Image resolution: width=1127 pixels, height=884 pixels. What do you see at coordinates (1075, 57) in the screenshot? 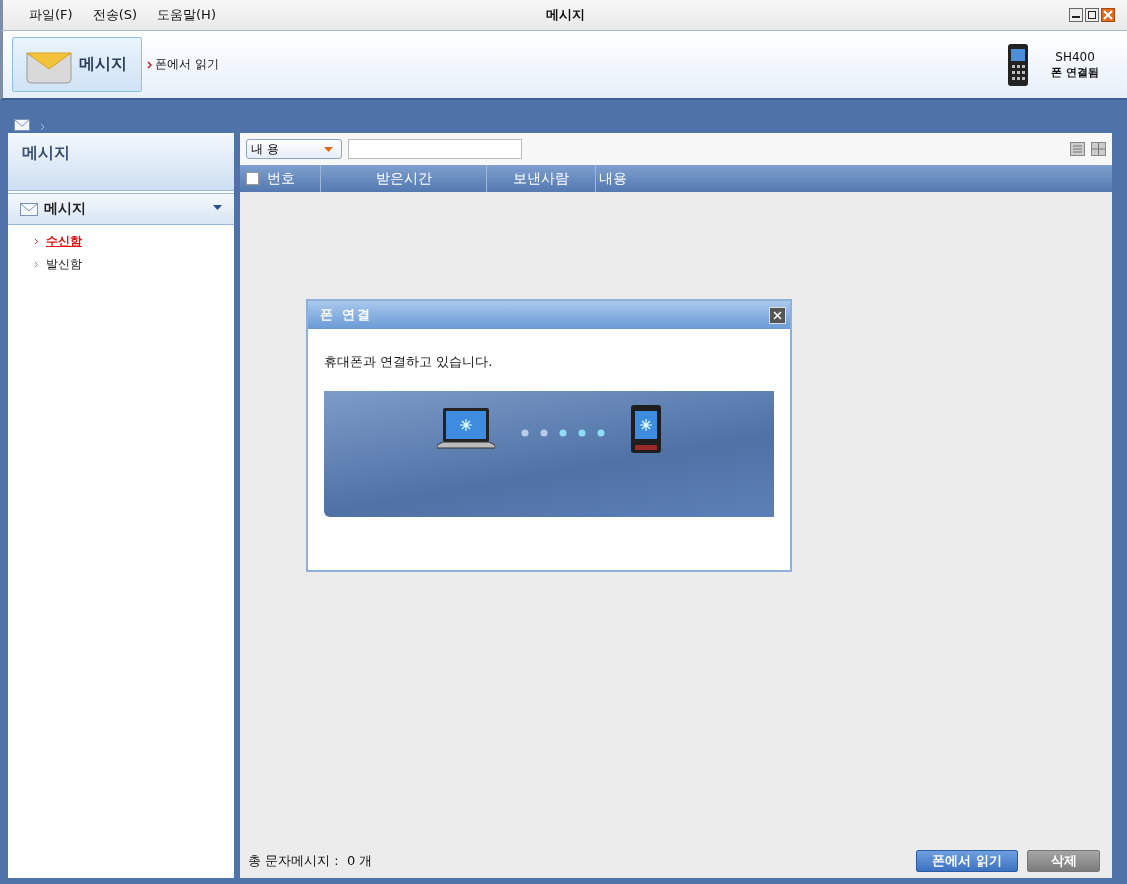
I see `device-name: SH400` at bounding box center [1075, 57].